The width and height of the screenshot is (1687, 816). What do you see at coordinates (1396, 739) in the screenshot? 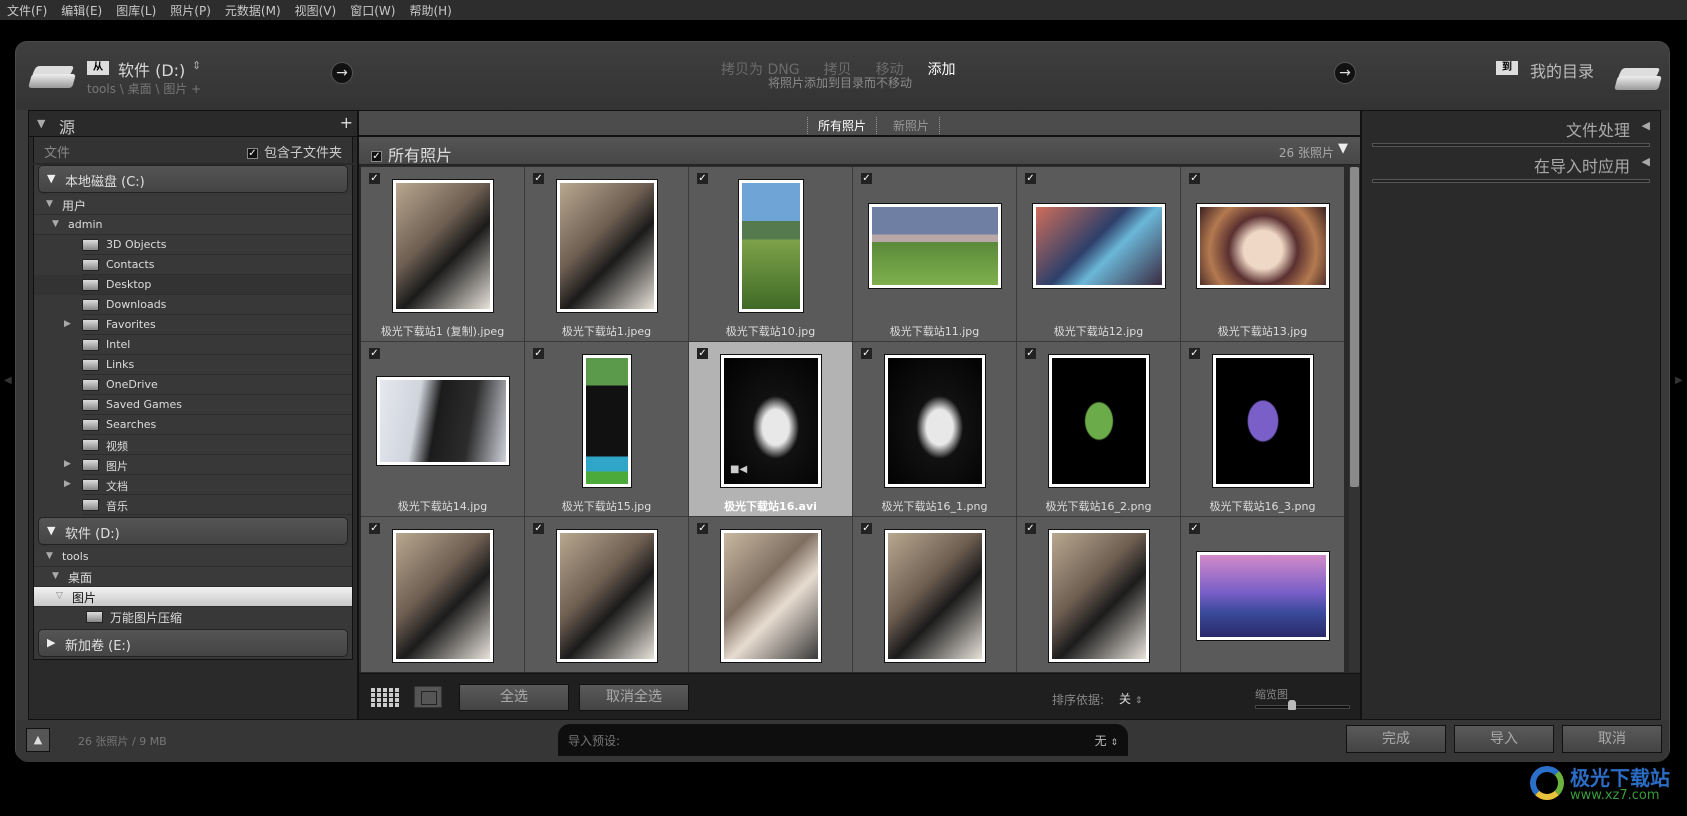
I see `done-button: 完成` at bounding box center [1396, 739].